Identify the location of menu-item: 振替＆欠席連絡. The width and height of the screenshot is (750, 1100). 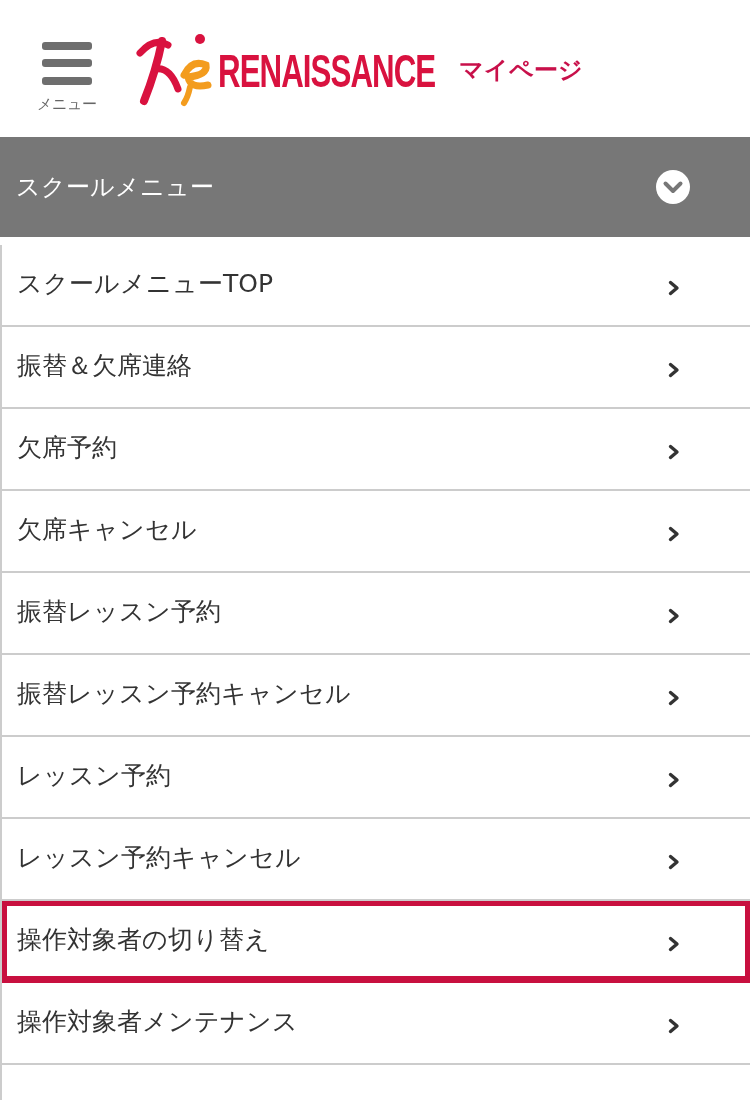
(376, 368).